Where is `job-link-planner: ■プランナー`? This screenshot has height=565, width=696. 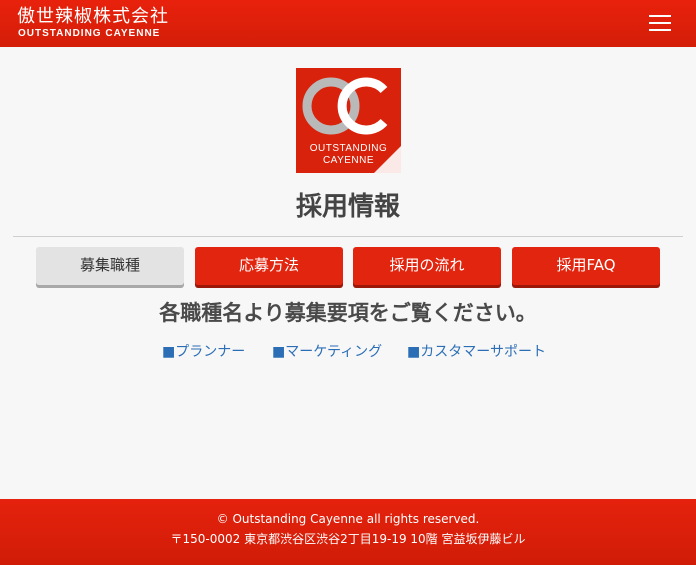
job-link-planner: ■プランナー is located at coordinates (203, 352).